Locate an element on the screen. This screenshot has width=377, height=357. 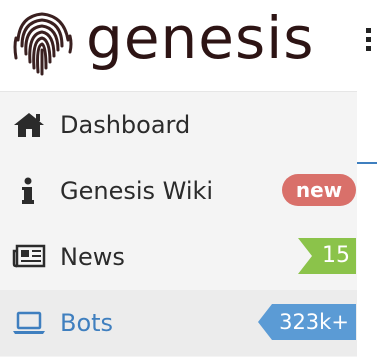
news-count-badge: 15 is located at coordinates (327, 256).